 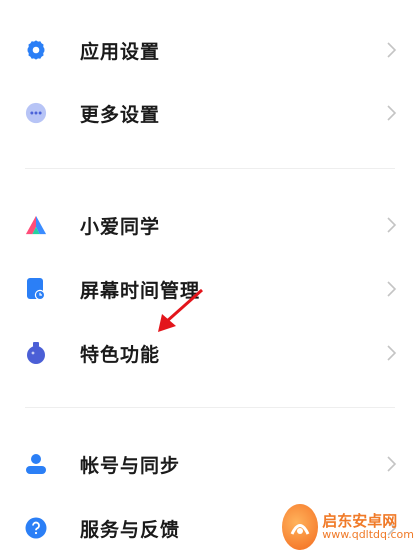 I want to click on settings-item-label: 帐号与同步, so click(x=130, y=465).